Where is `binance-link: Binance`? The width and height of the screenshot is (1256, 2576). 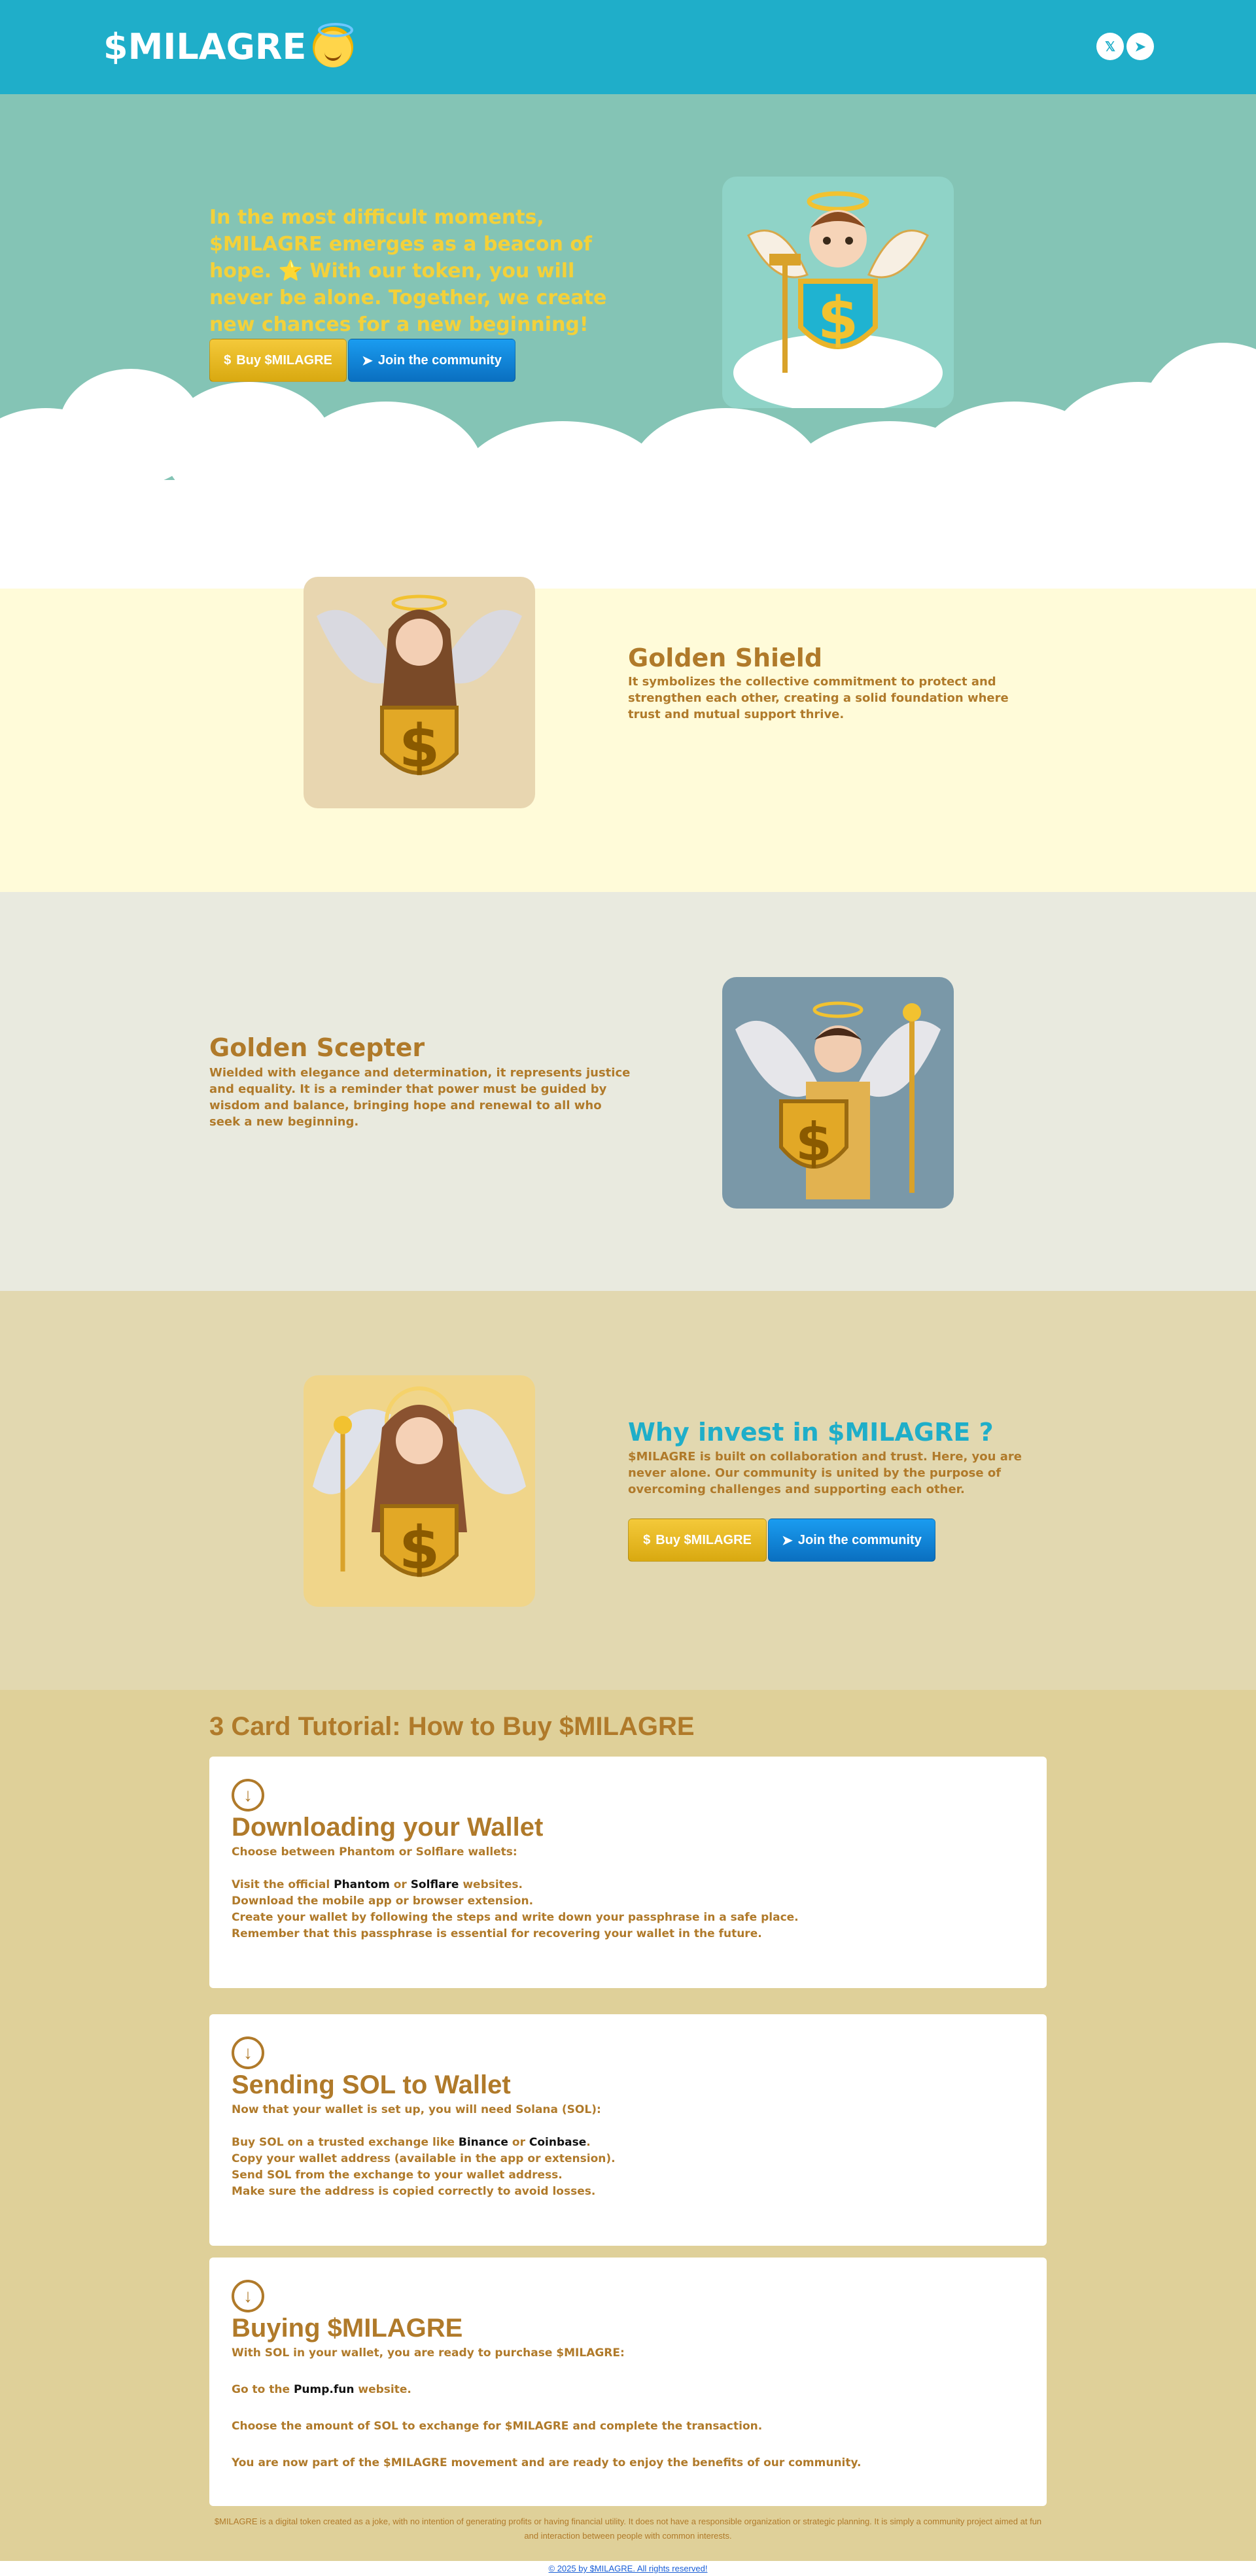 binance-link: Binance is located at coordinates (484, 2142).